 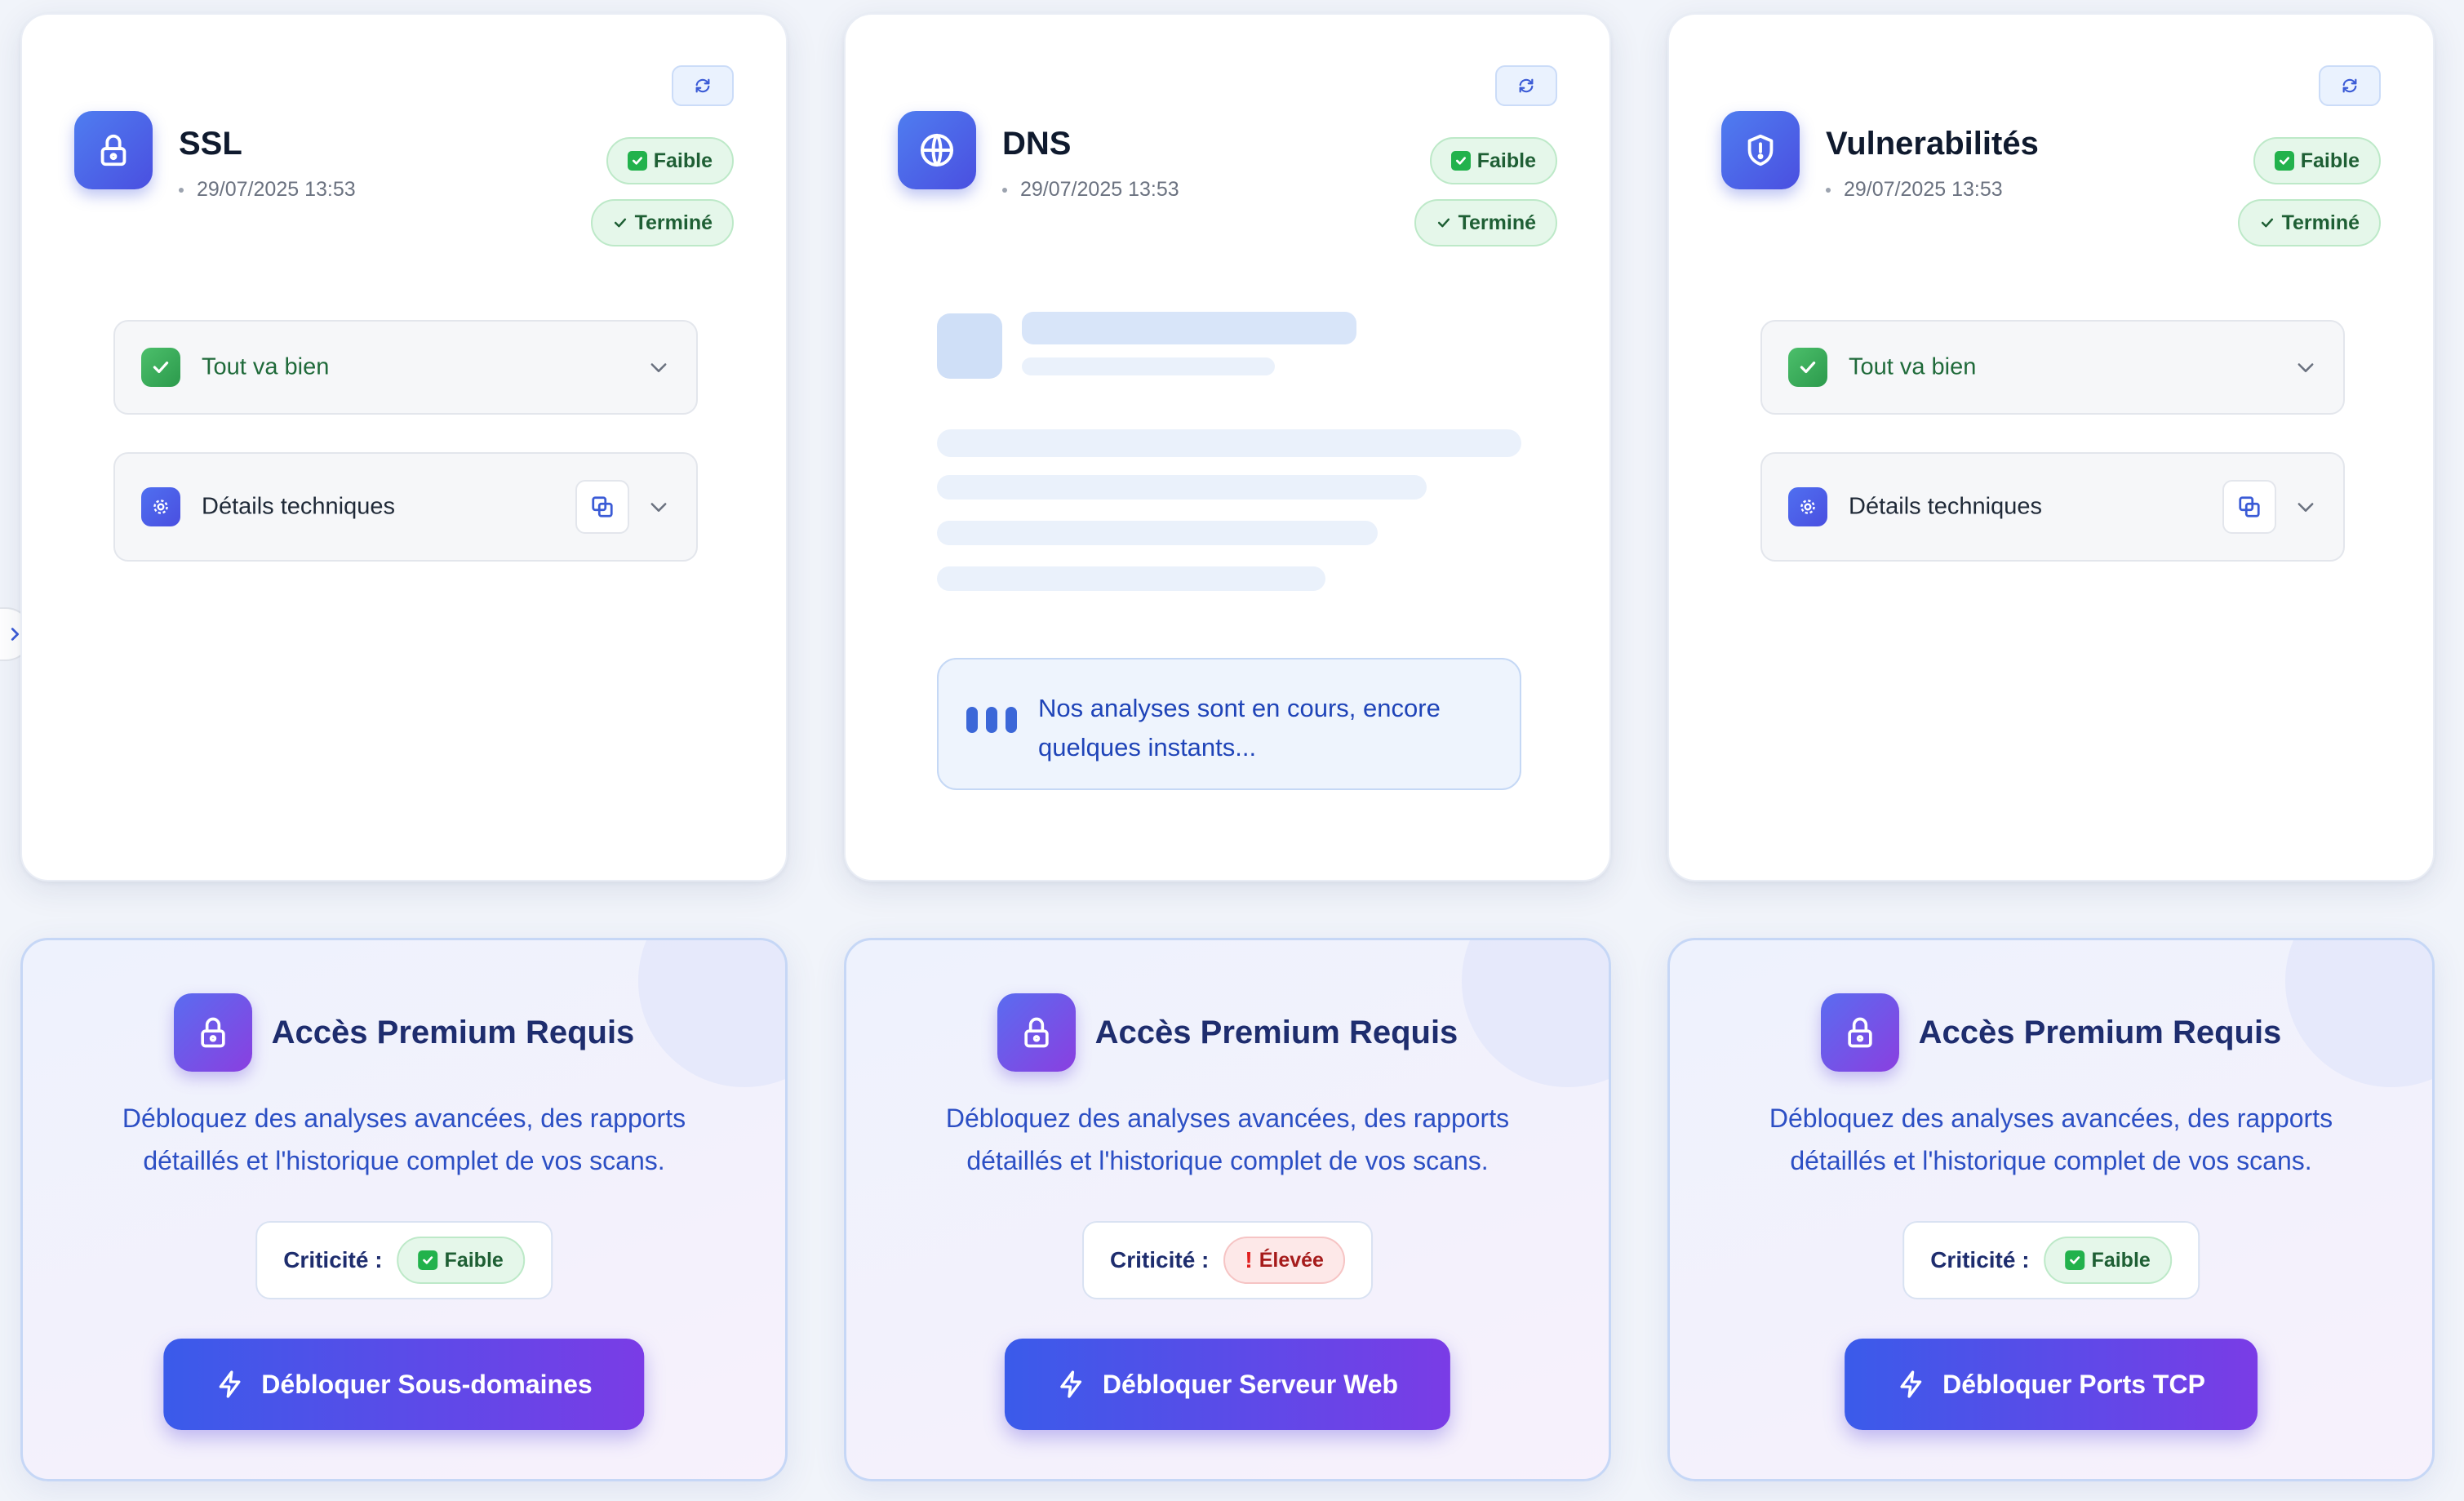 I want to click on criticality-badge: ! Élevée, so click(x=1284, y=1260).